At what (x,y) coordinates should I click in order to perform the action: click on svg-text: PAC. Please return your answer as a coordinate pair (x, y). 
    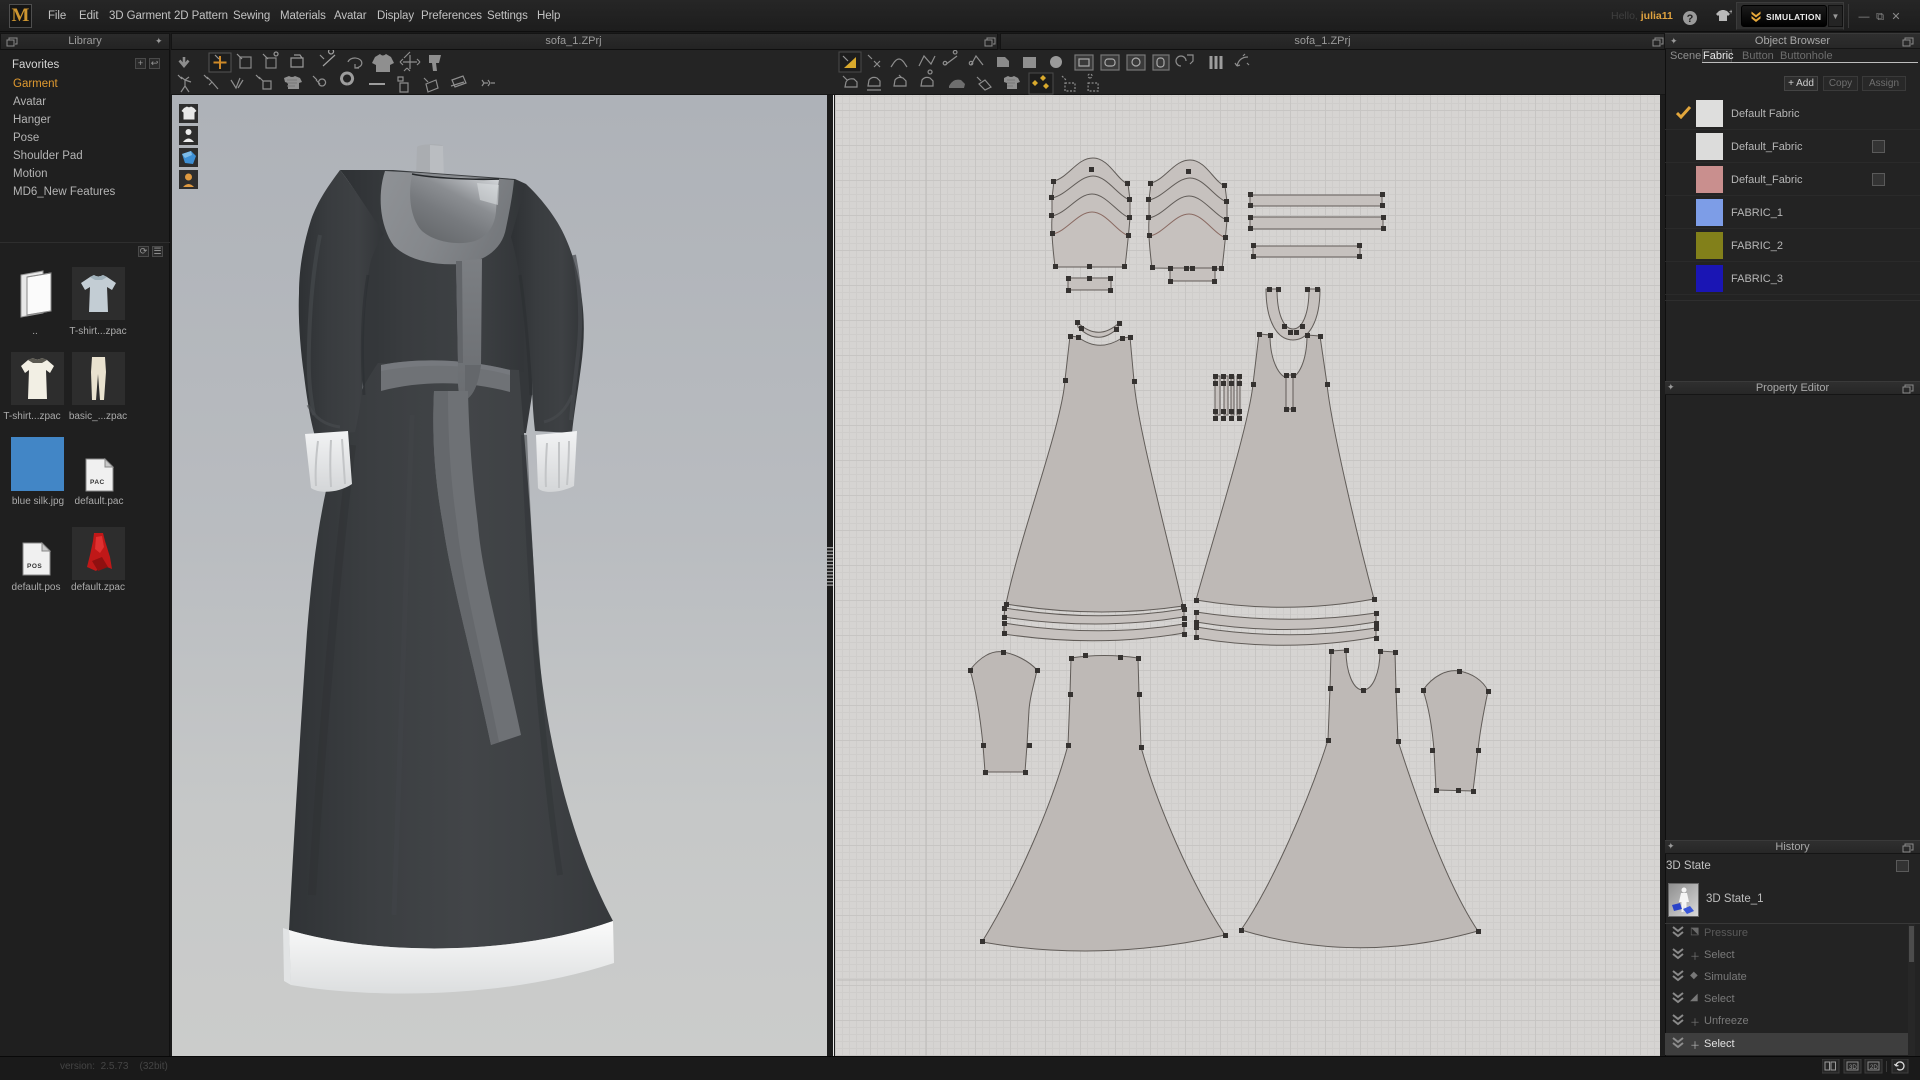
    Looking at the image, I should click on (97, 482).